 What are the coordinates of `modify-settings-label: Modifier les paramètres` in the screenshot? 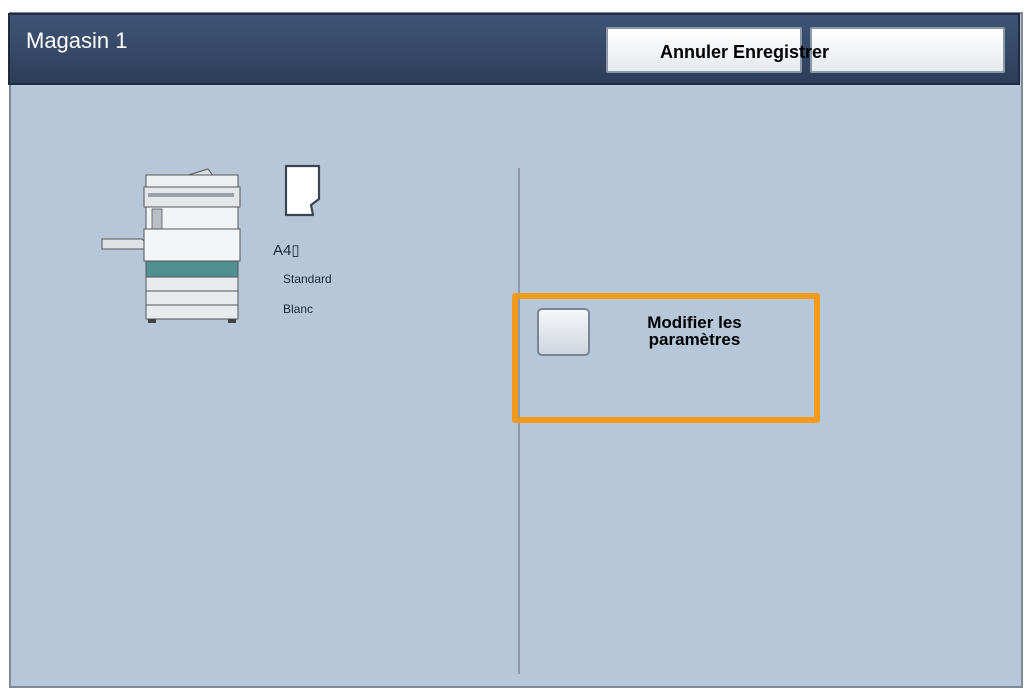 It's located at (694, 331).